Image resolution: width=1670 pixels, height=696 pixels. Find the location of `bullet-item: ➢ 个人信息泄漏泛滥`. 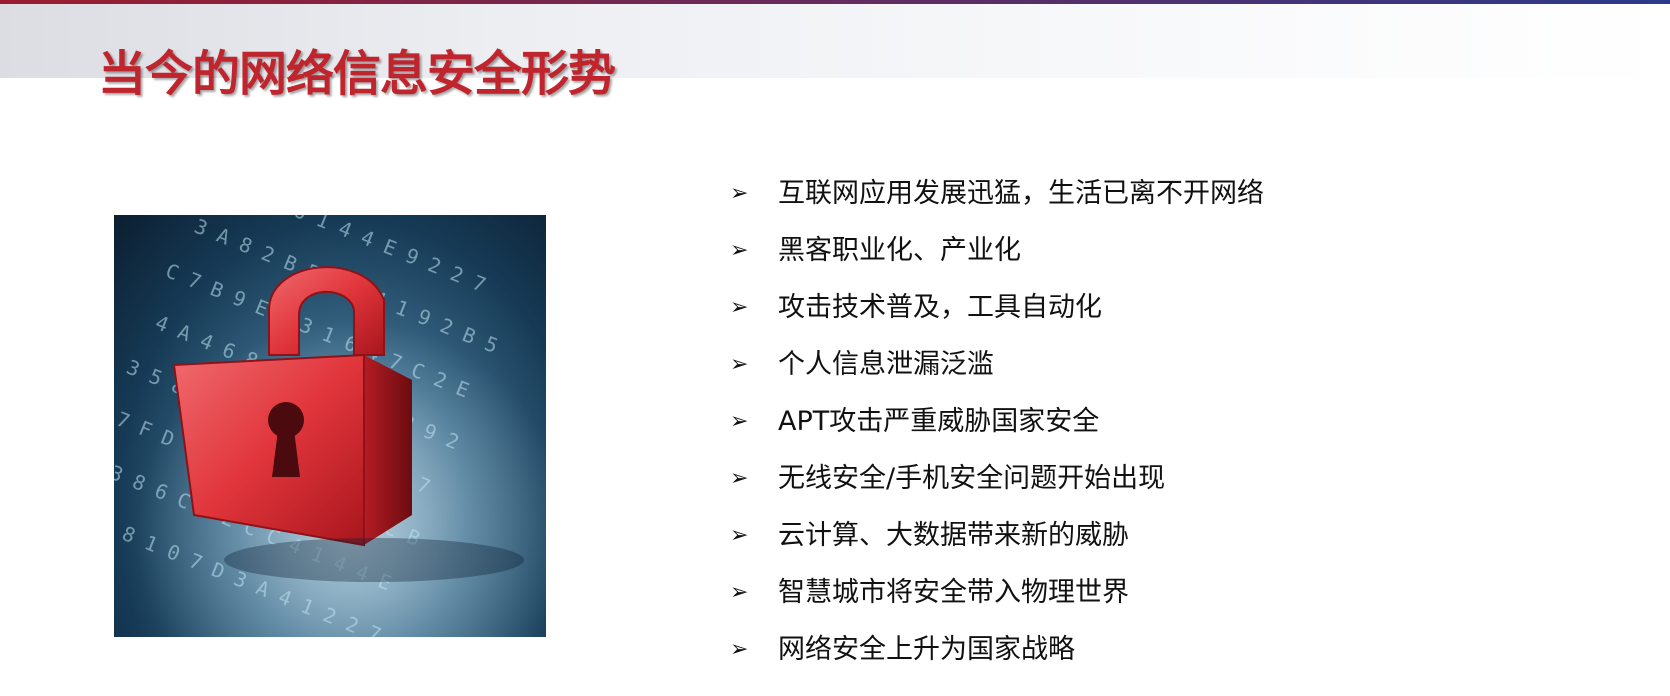

bullet-item: ➢ 个人信息泄漏泛滥 is located at coordinates (997, 364).